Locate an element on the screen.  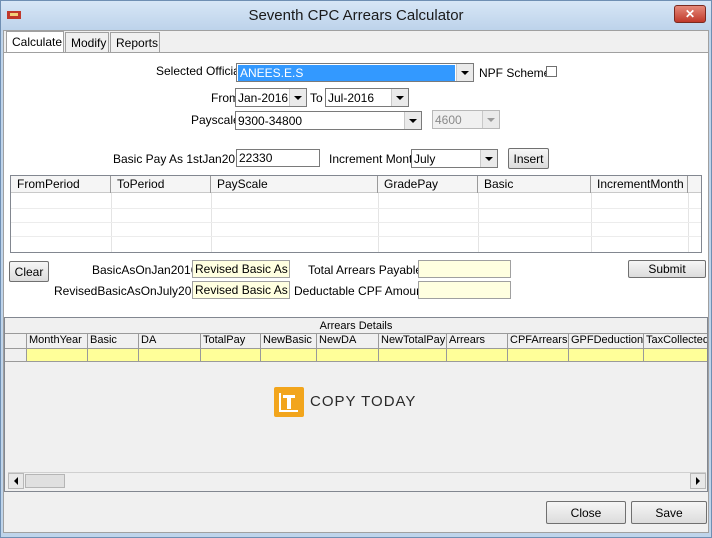
chevron-left-icon is located at coordinates (16, 481).